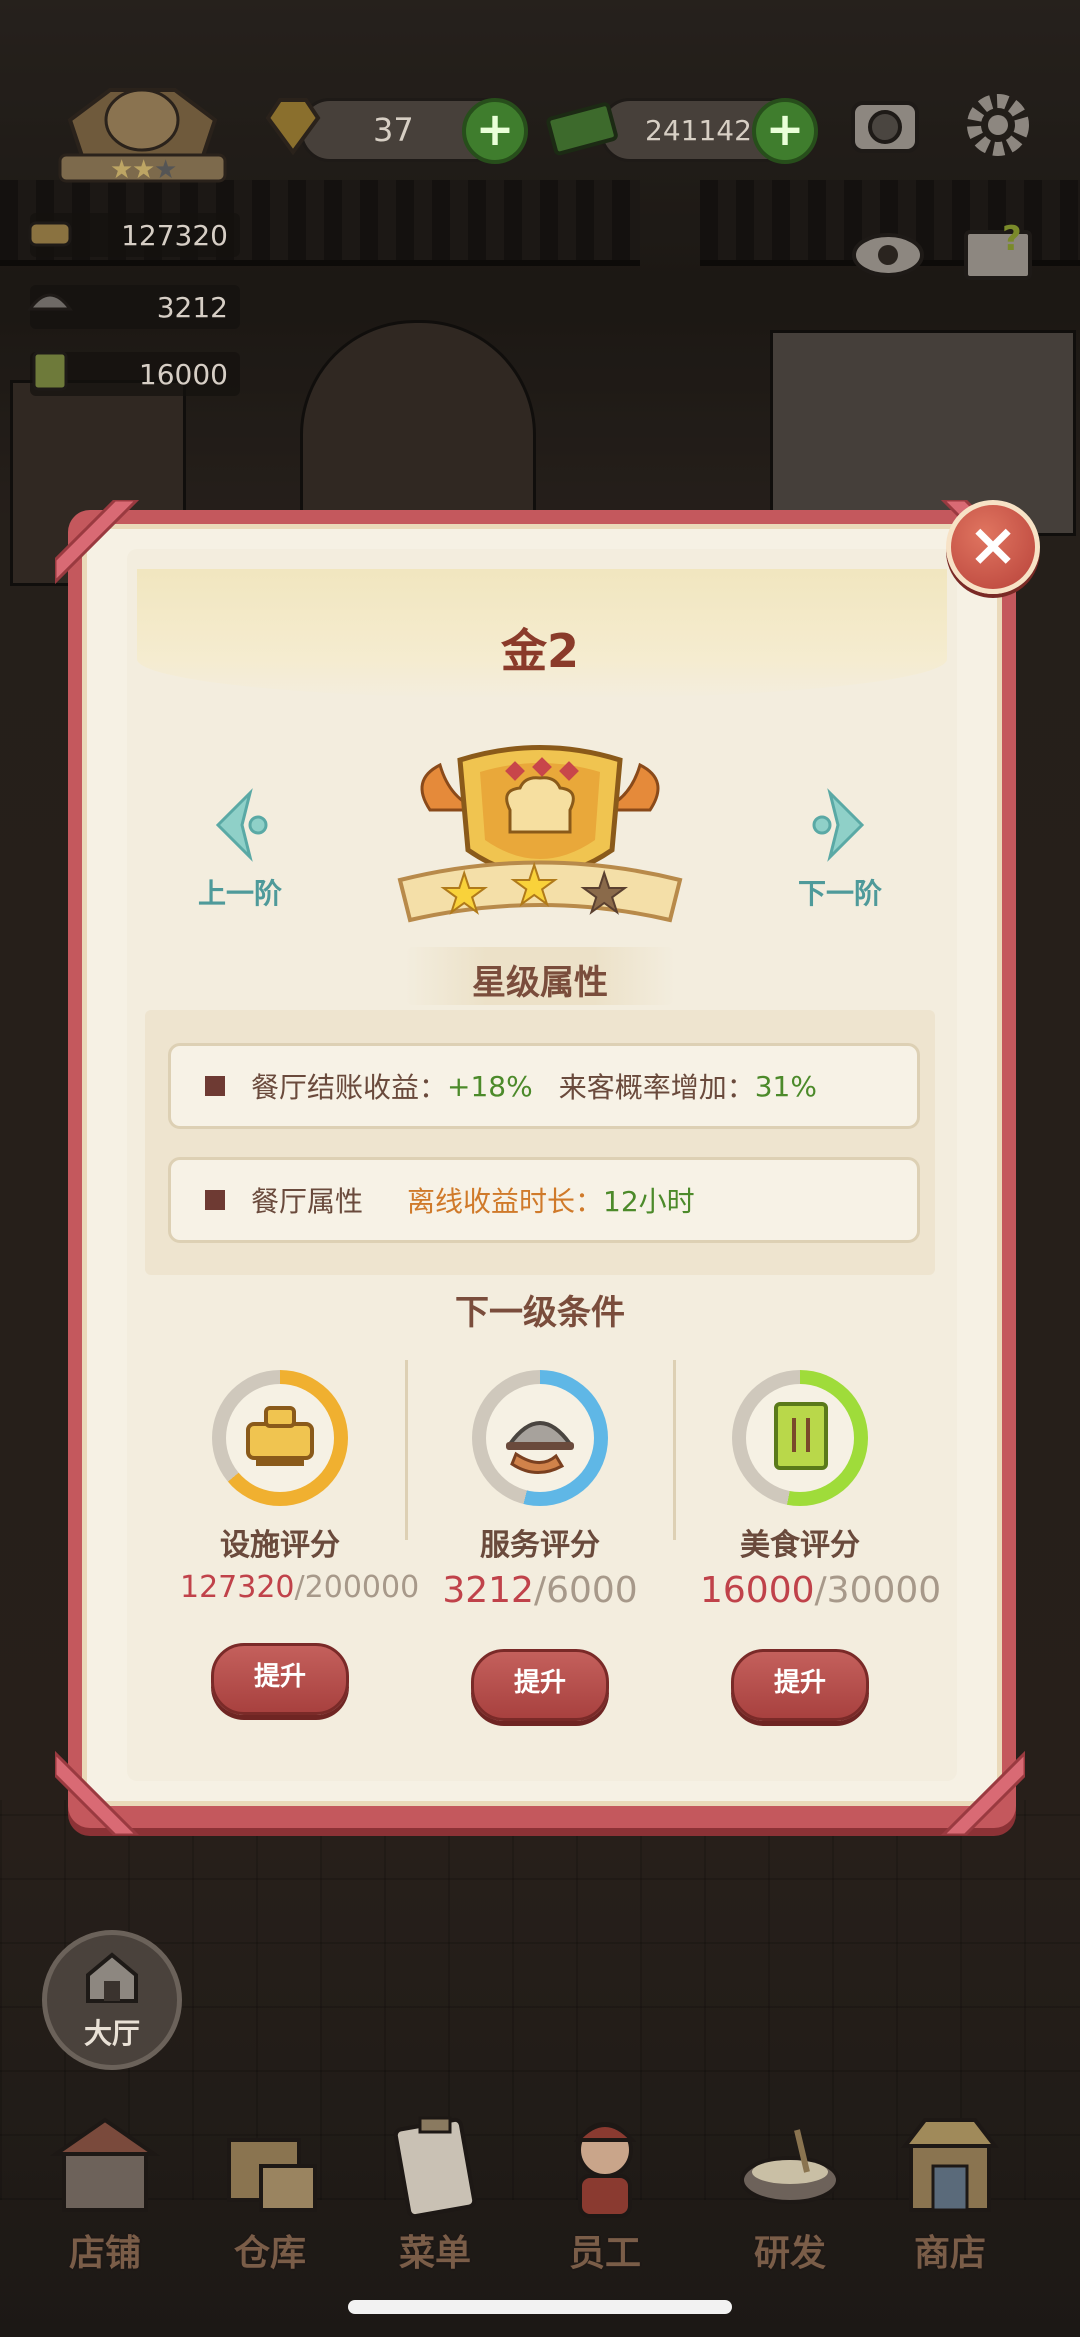 This screenshot has height=2337, width=1080. What do you see at coordinates (111, 2033) in the screenshot?
I see `hall-label: 大厅` at bounding box center [111, 2033].